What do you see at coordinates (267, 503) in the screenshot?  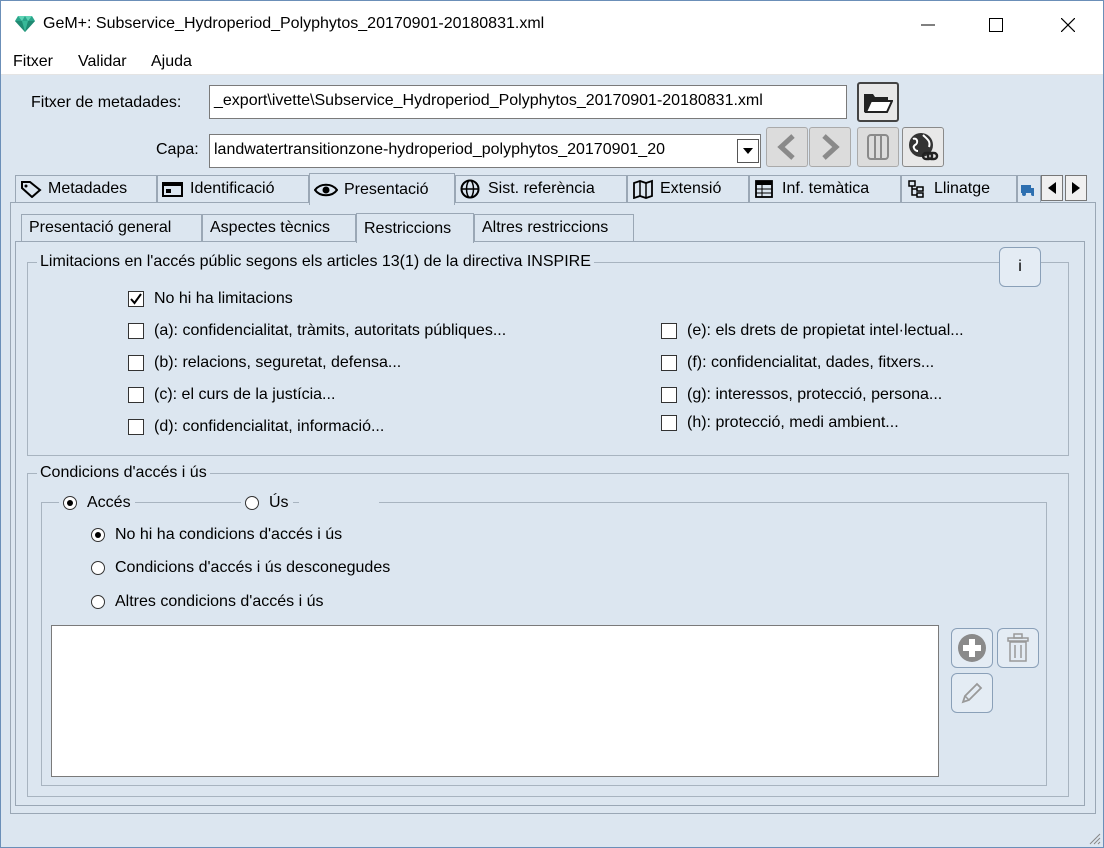 I see `use-radio: Ús` at bounding box center [267, 503].